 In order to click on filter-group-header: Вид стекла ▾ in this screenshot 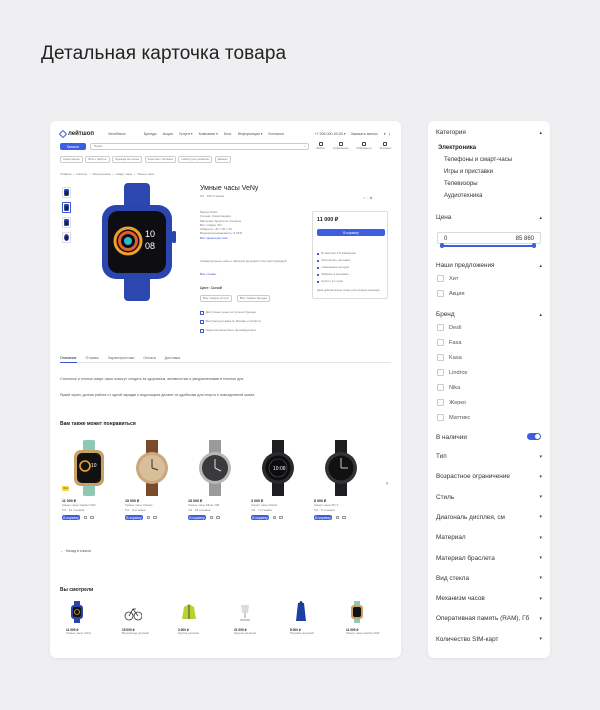, I will do `click(489, 578)`.